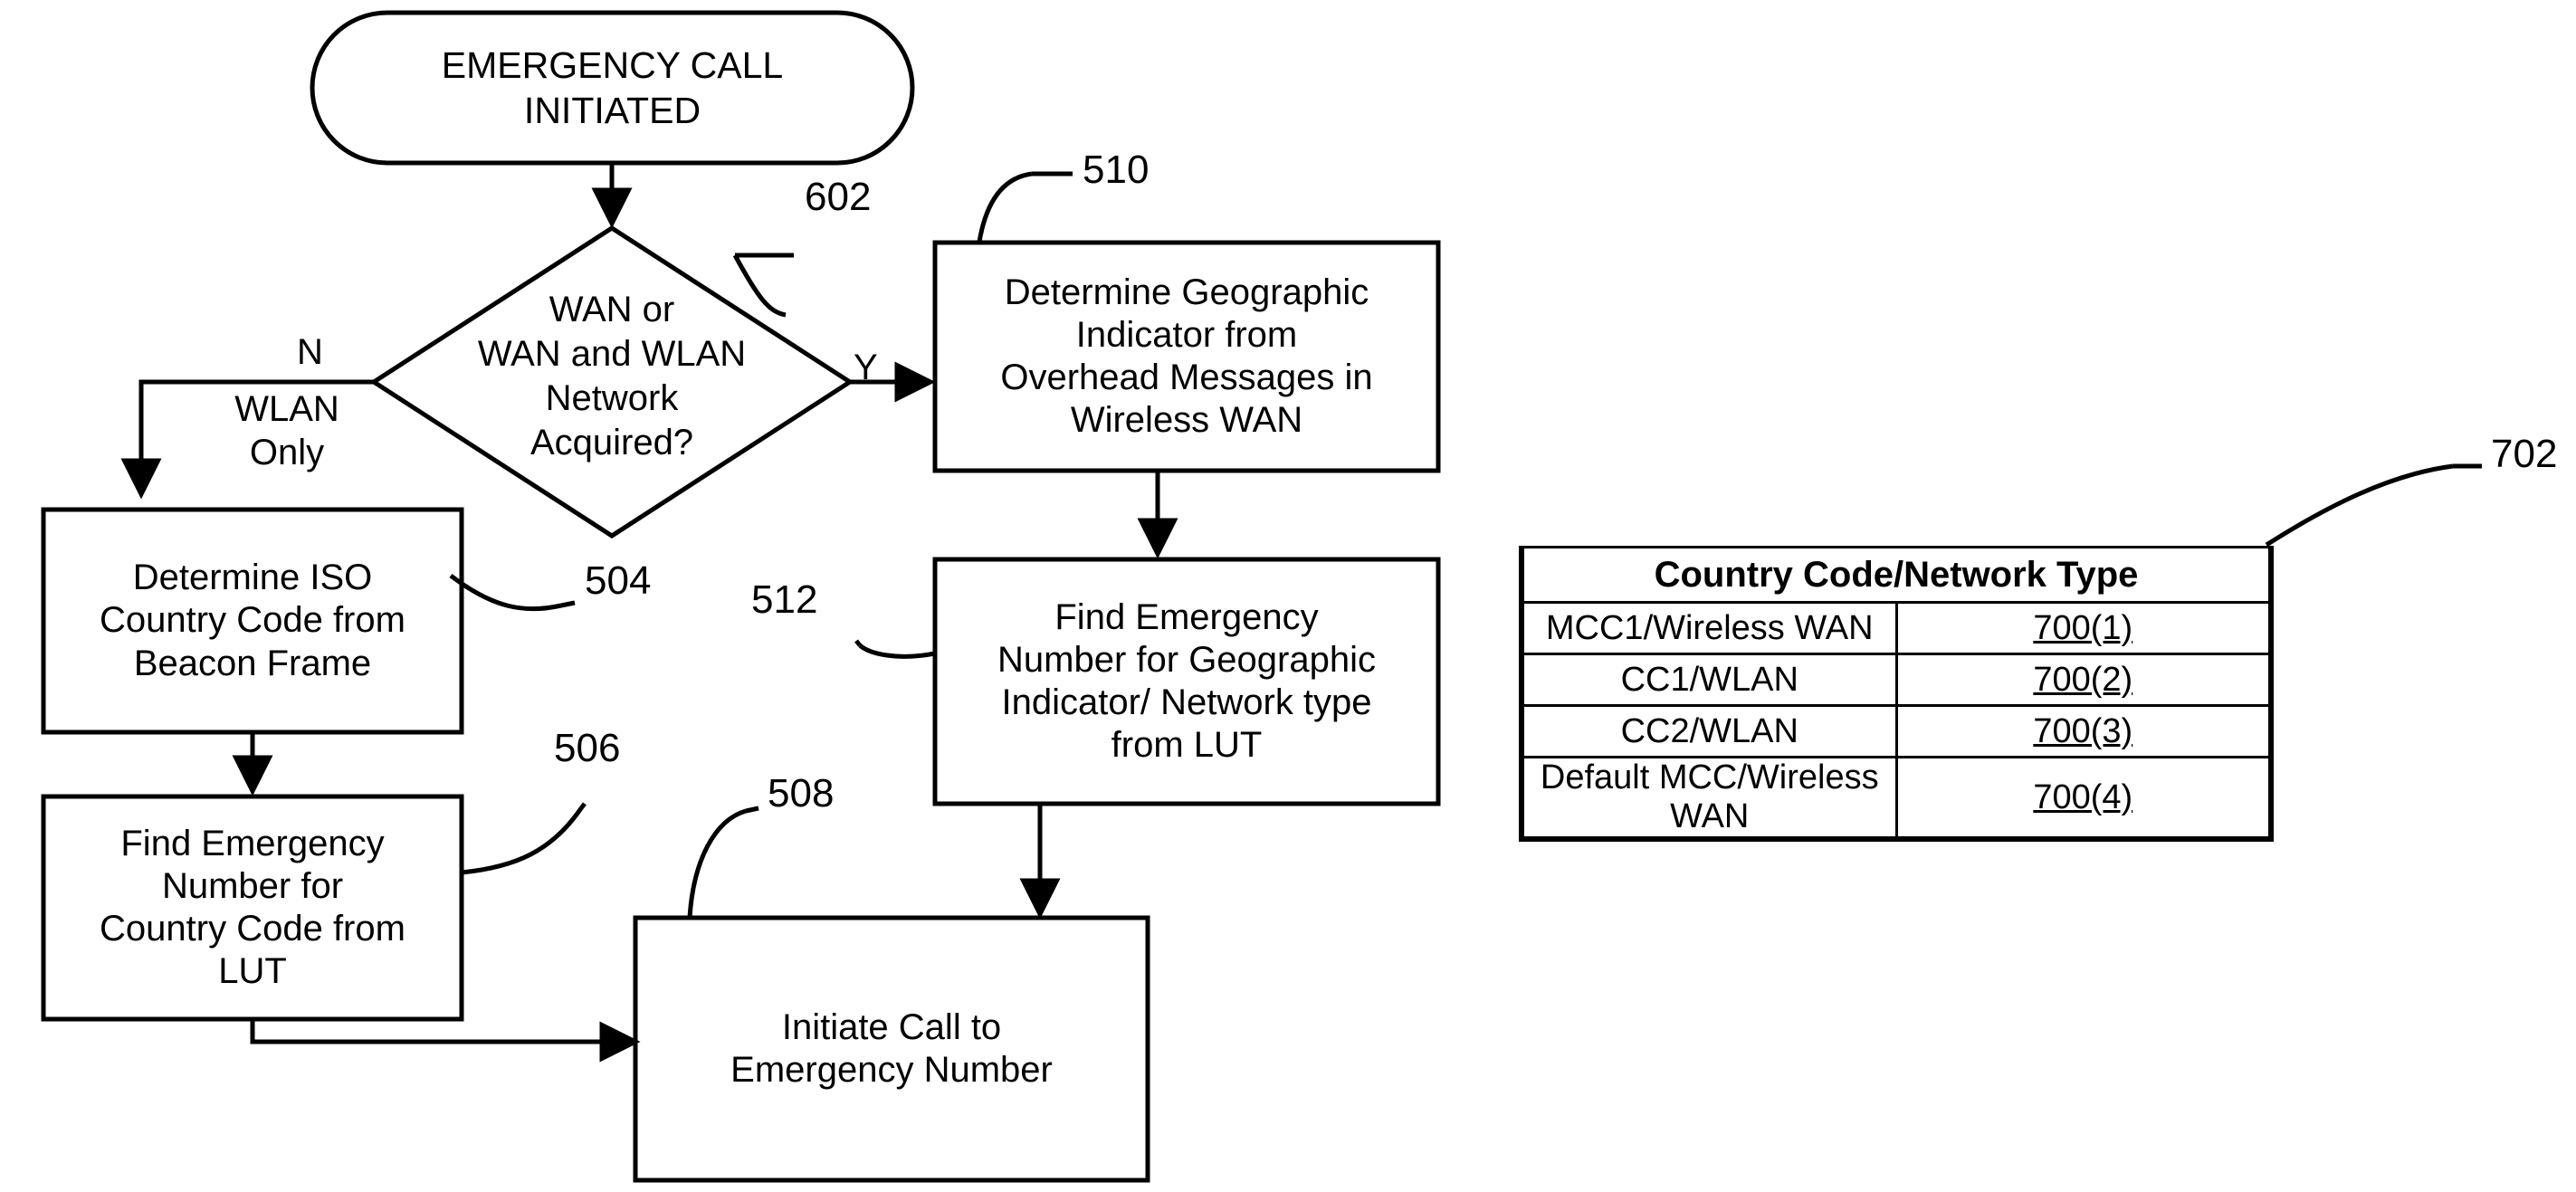 This screenshot has height=1192, width=2576. I want to click on lookup-table-row: CC2/WLAN 700(3), so click(1897, 731).